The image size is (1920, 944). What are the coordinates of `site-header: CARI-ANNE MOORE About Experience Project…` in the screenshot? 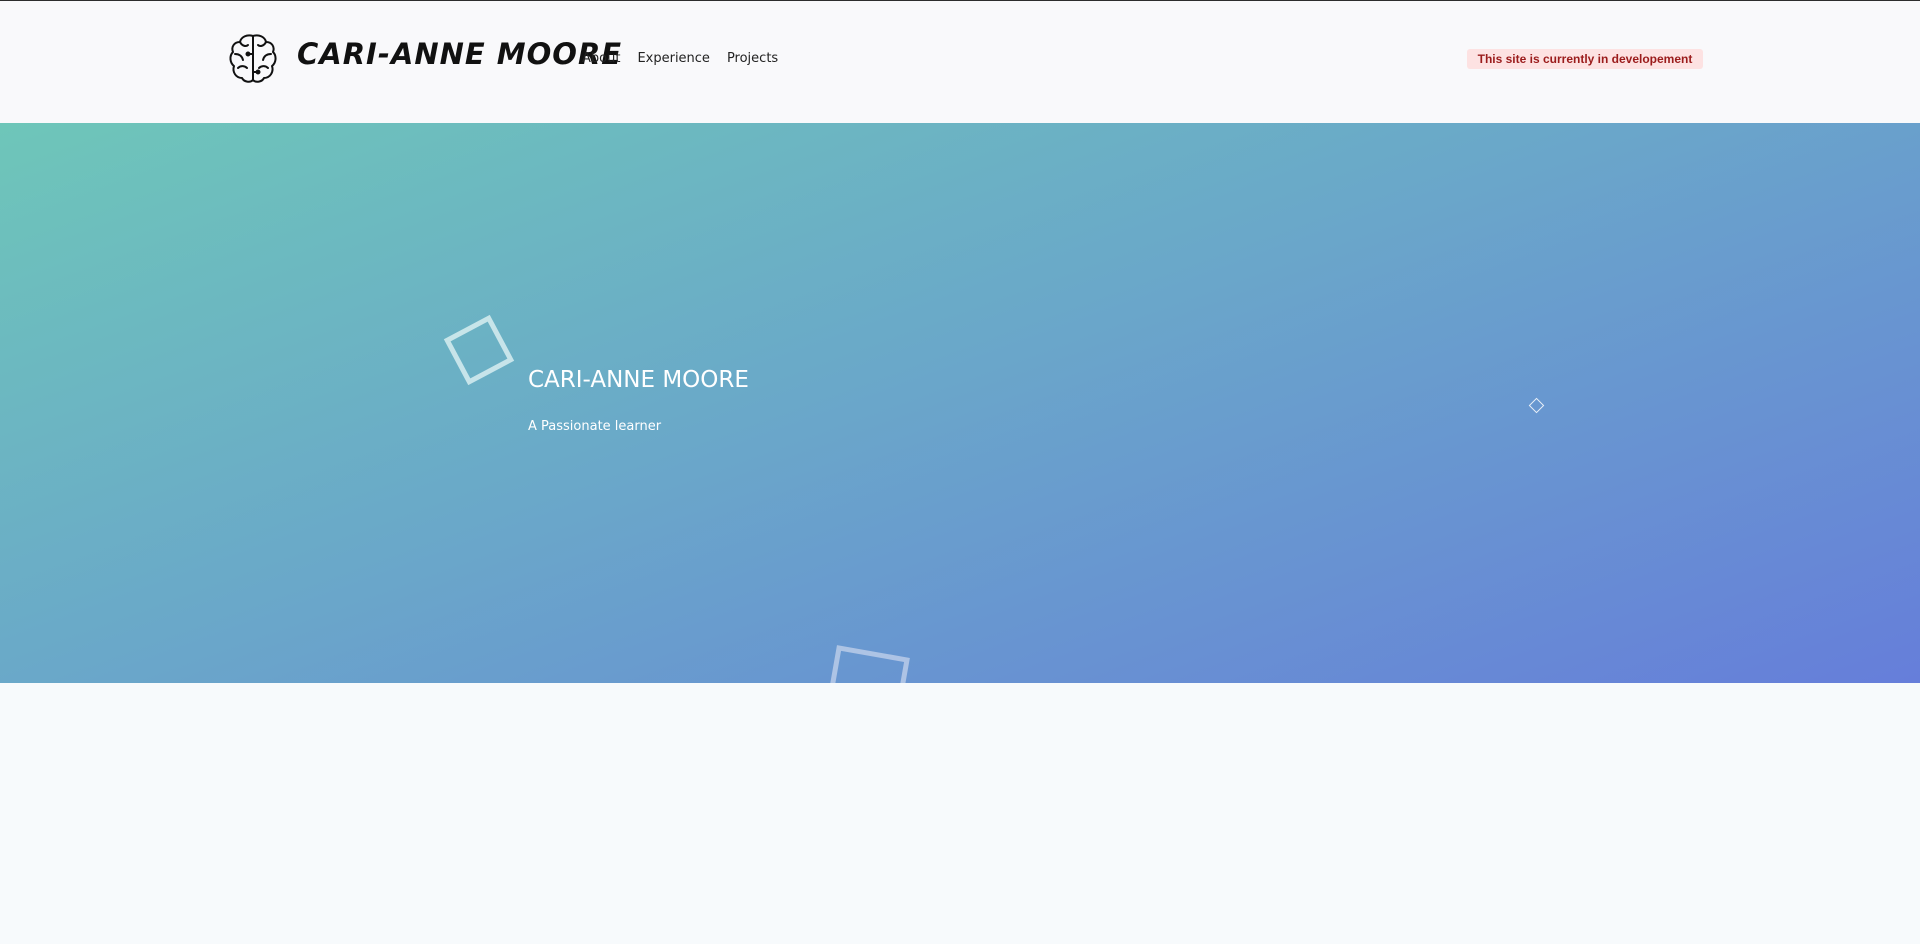 It's located at (960, 62).